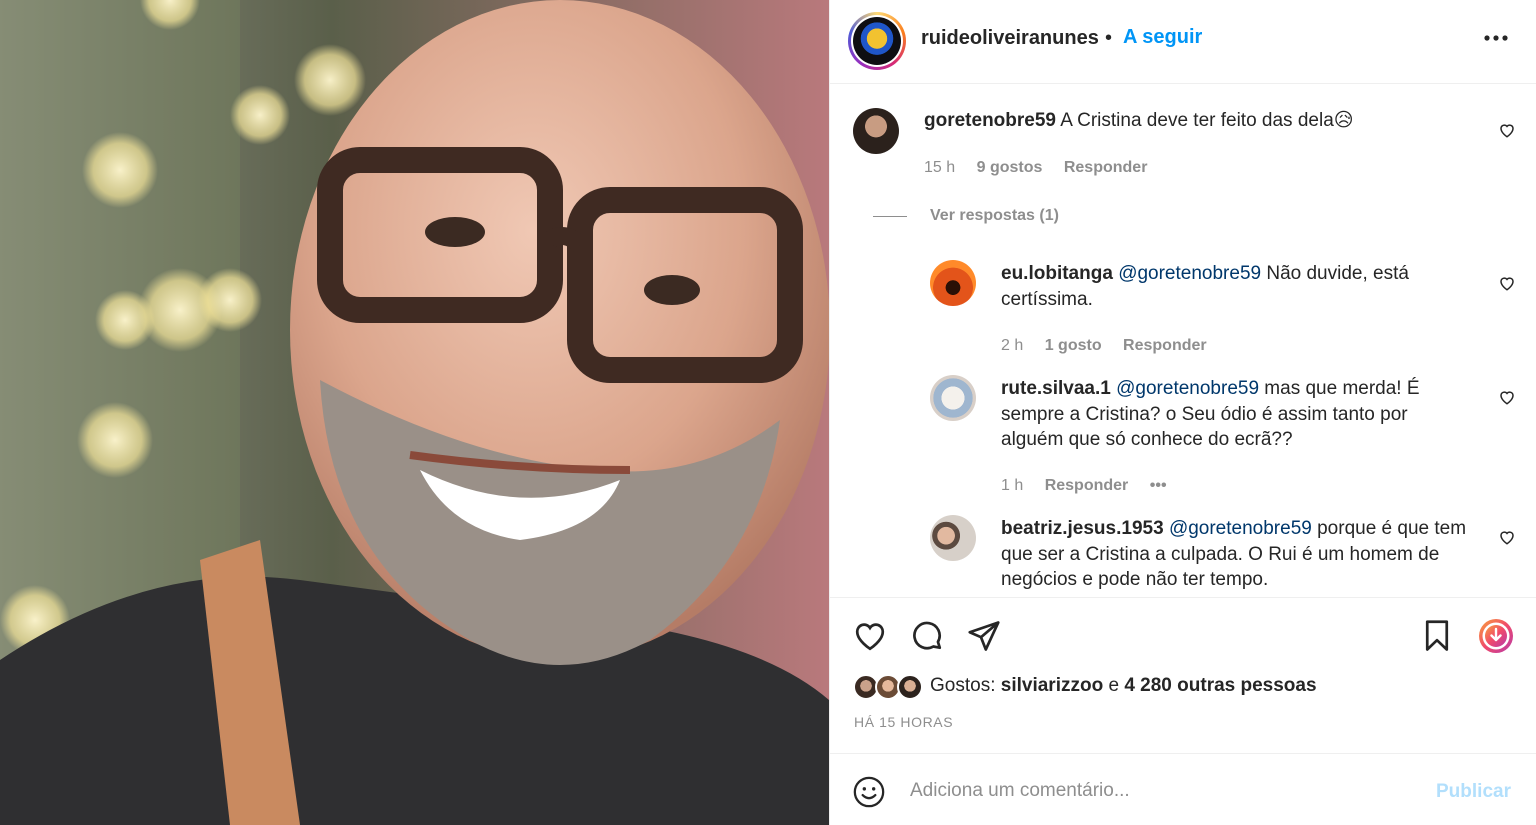 The height and width of the screenshot is (825, 1536). I want to click on comment-meta: 1 h Responder •••, so click(1092, 486).